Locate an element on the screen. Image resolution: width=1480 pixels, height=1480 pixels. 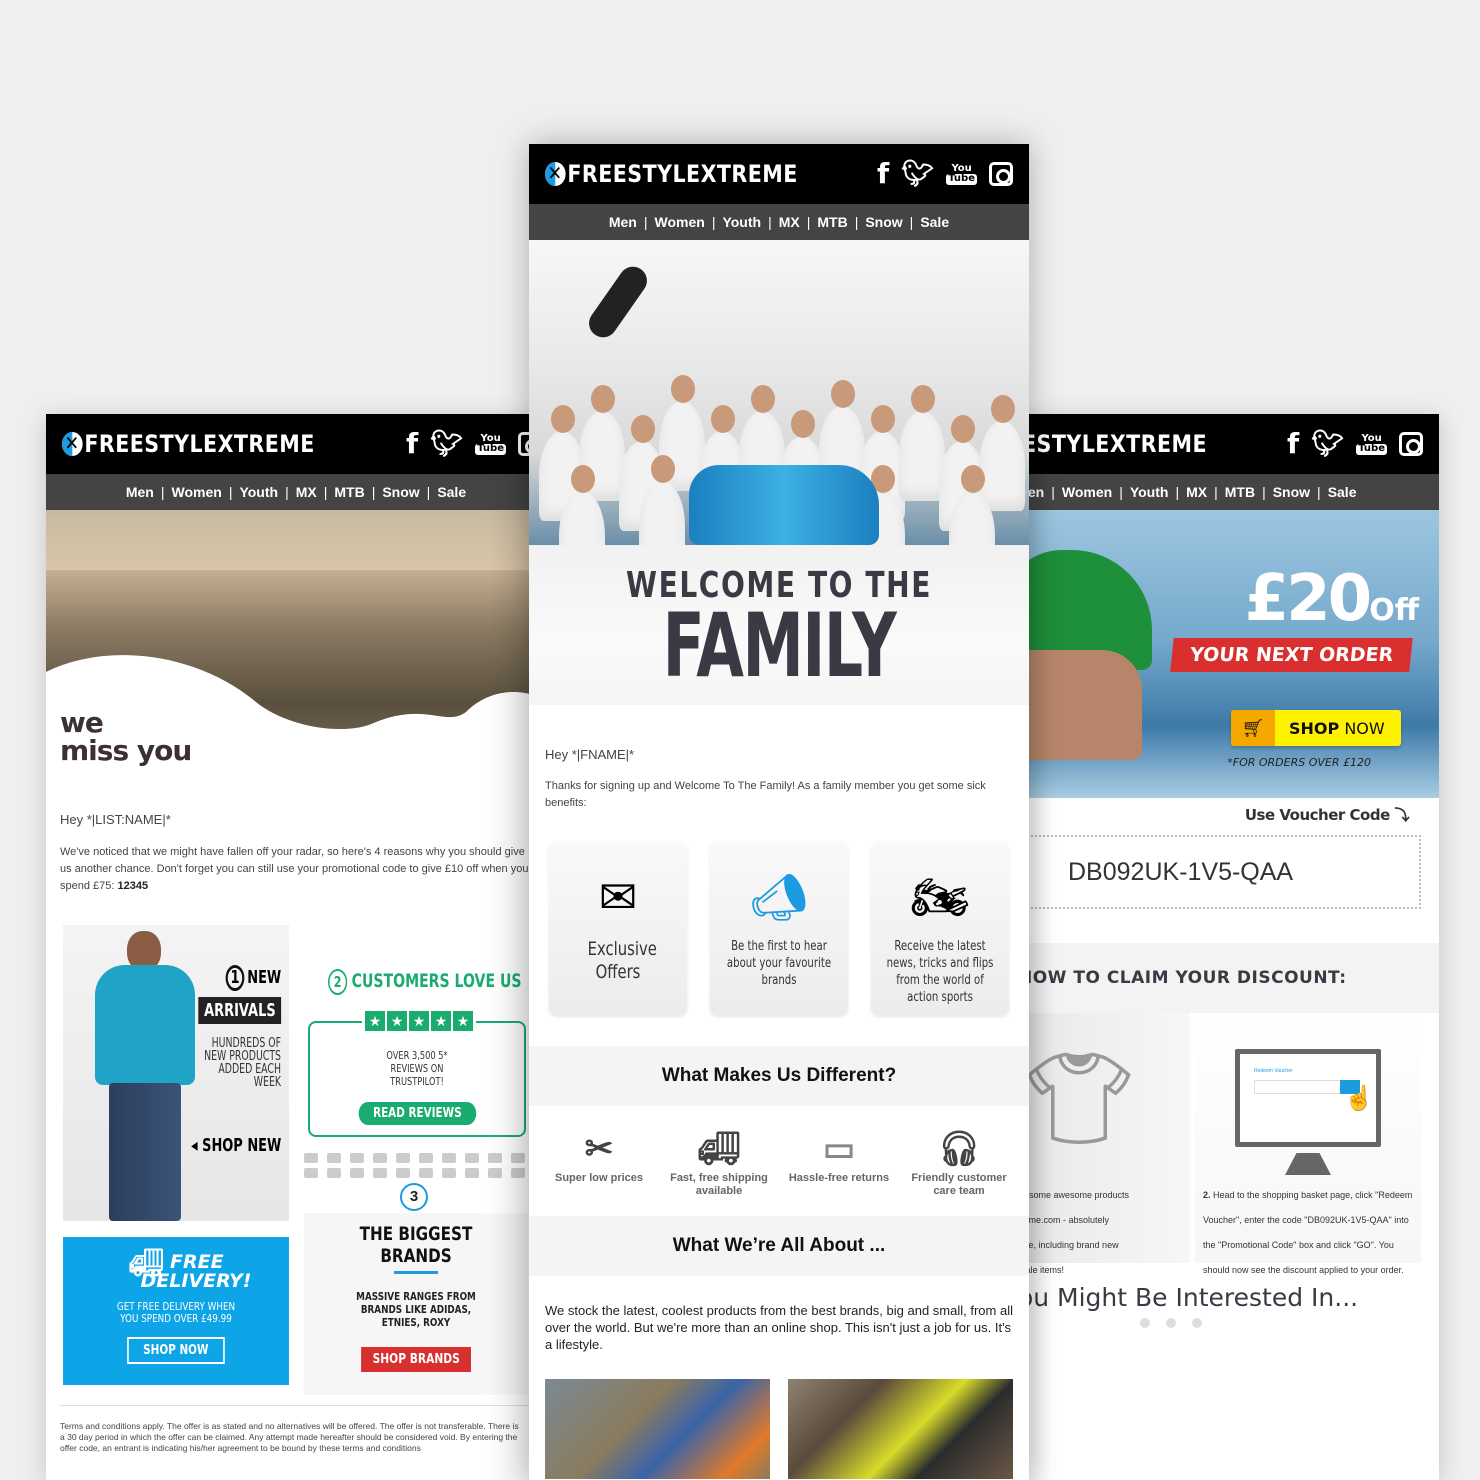
feature-label: Fast, free shipping available is located at coordinates (719, 1184).